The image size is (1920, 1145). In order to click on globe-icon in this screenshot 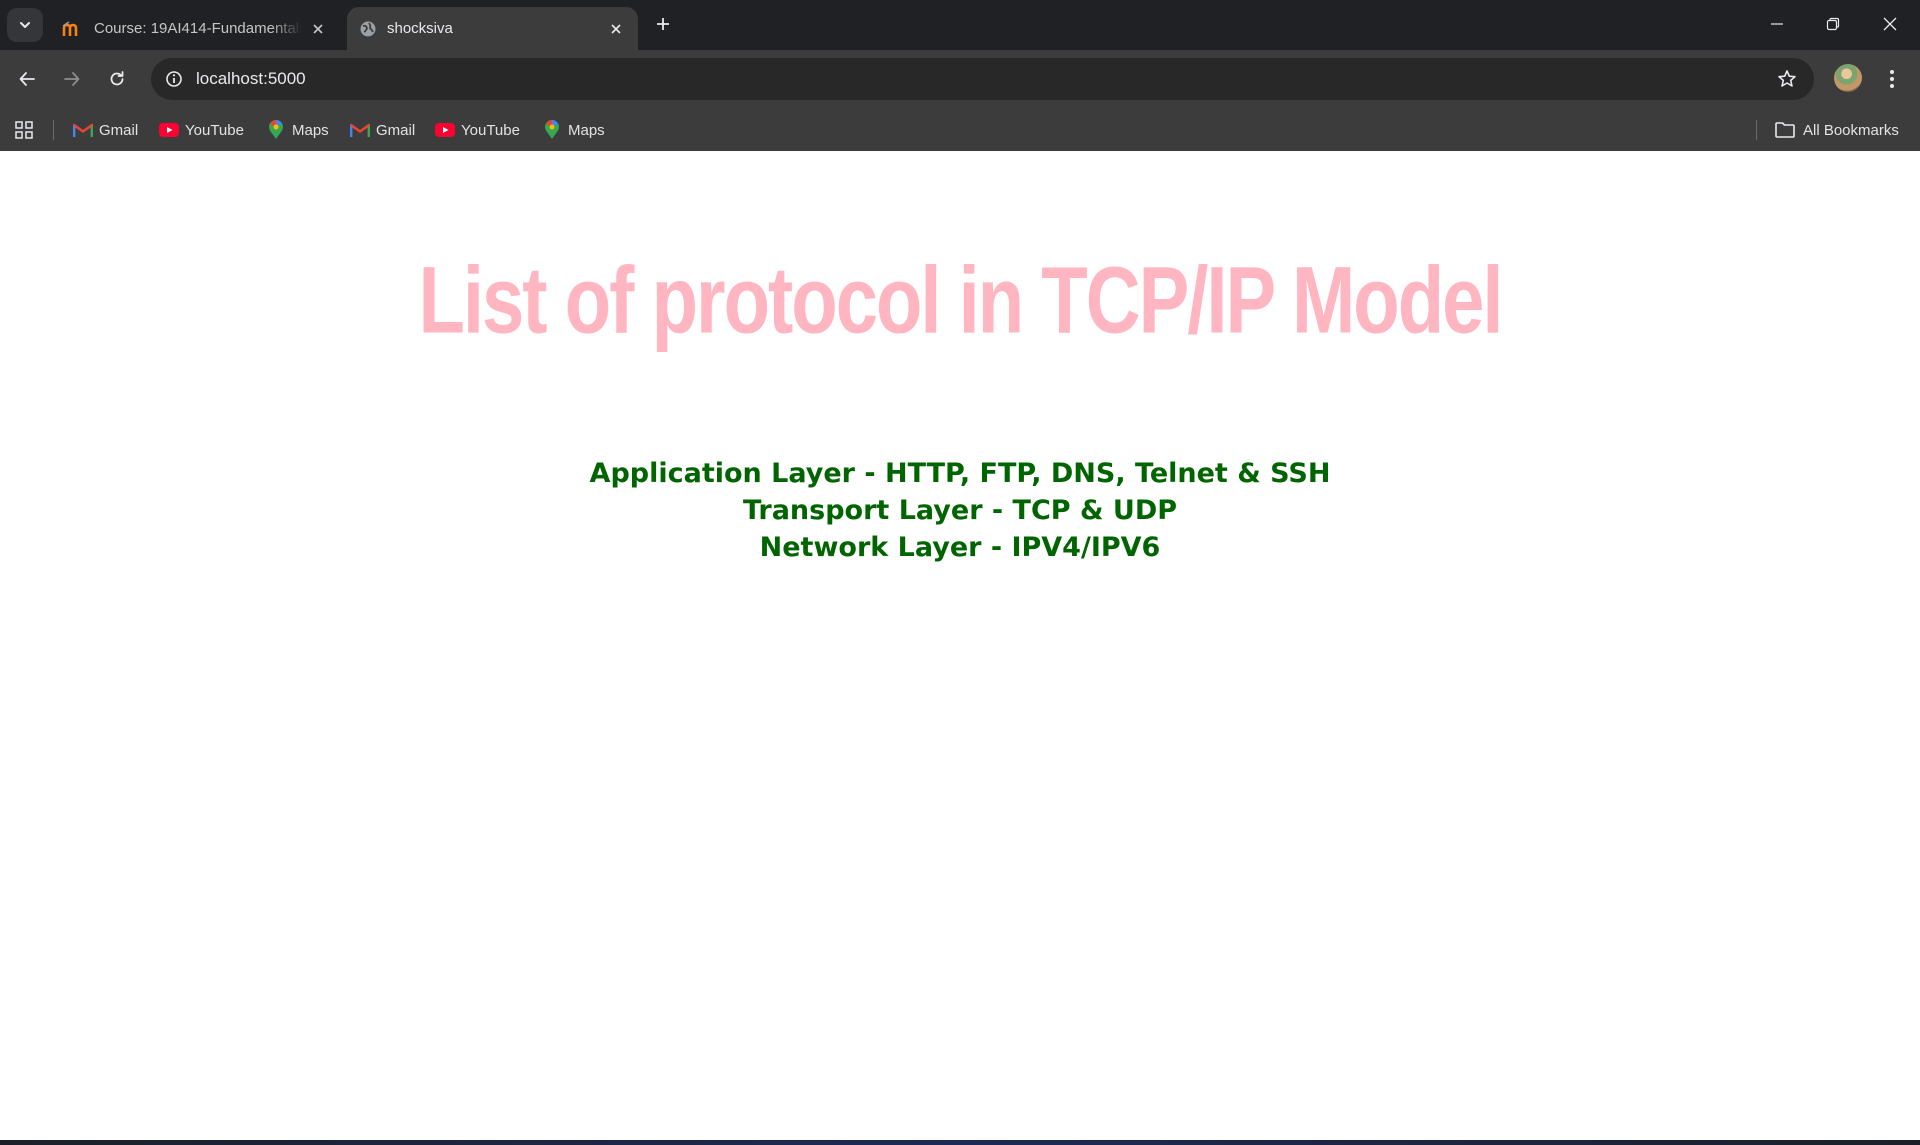, I will do `click(368, 29)`.